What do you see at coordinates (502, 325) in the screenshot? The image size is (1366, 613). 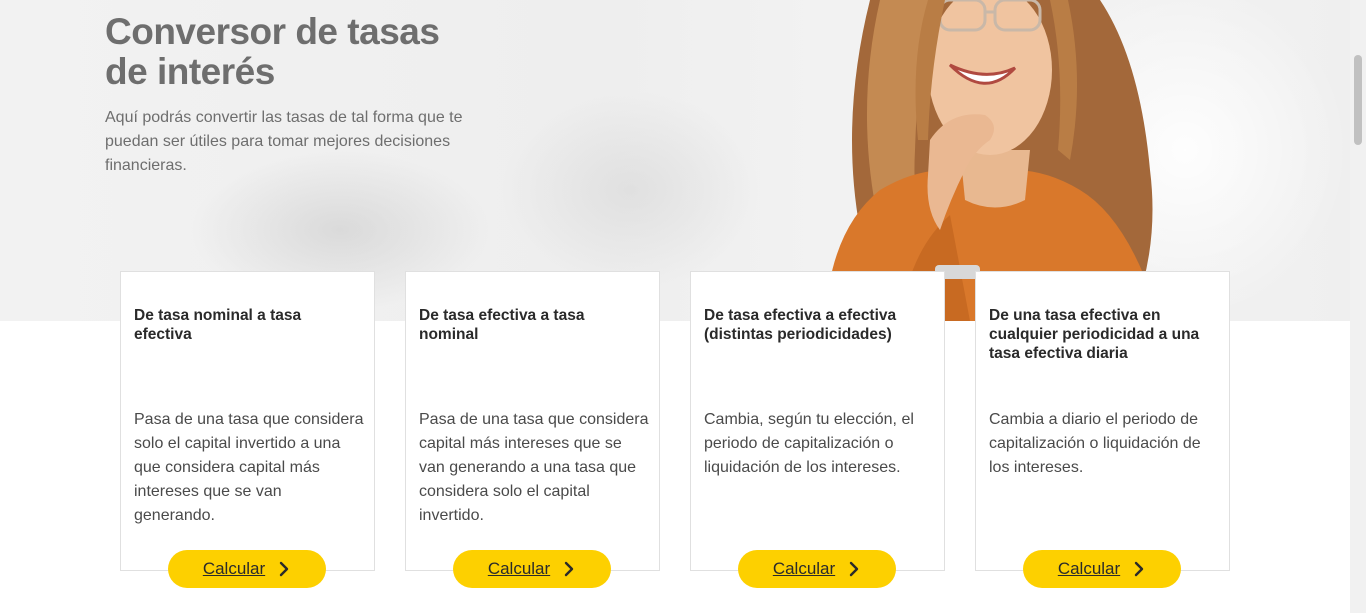 I see `card-title: De tasa efectiva a tasa nominal` at bounding box center [502, 325].